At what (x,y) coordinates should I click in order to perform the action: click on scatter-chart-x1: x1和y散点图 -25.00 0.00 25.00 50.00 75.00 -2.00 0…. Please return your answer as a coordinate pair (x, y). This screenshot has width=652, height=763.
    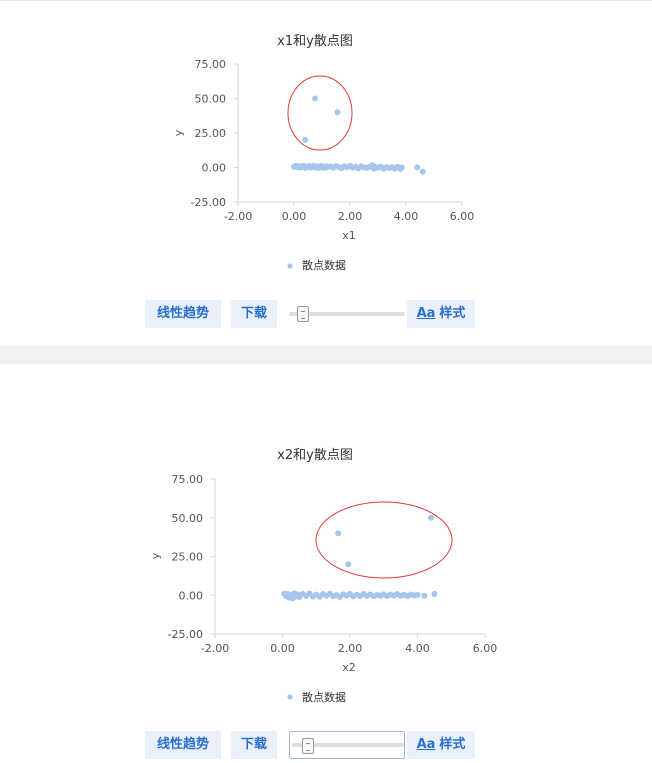
    Looking at the image, I should click on (323, 153).